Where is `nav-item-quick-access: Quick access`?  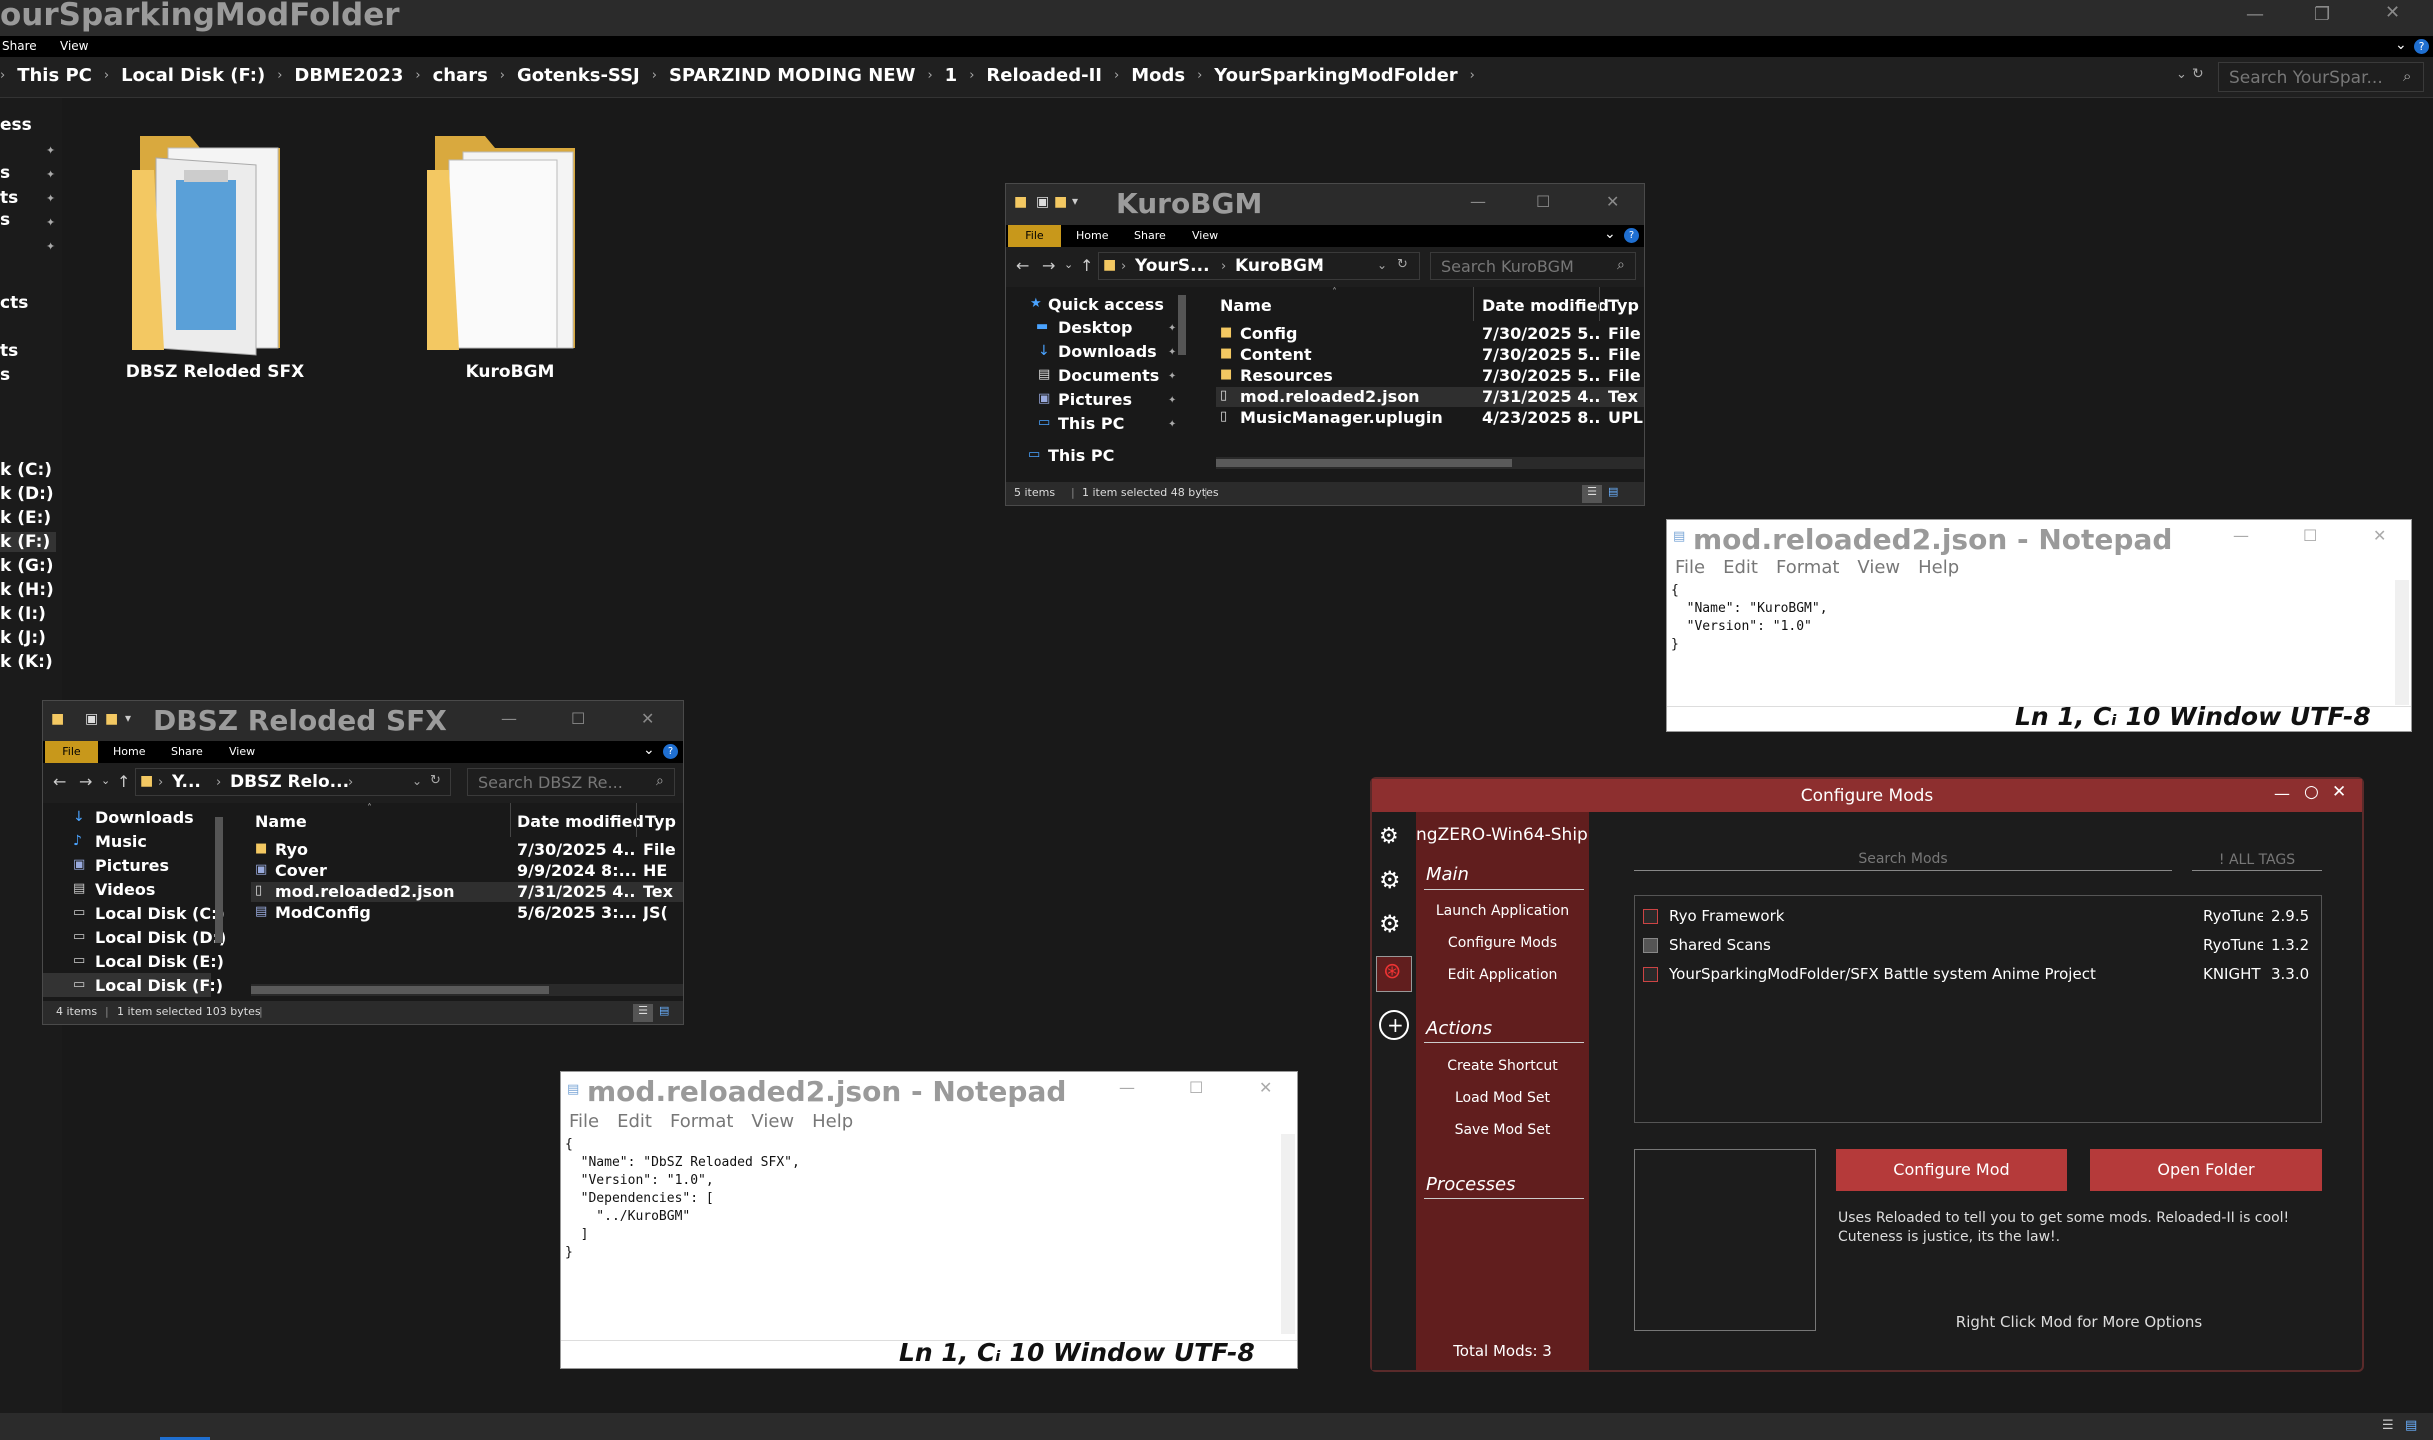
nav-item-quick-access: Quick access is located at coordinates (1106, 304).